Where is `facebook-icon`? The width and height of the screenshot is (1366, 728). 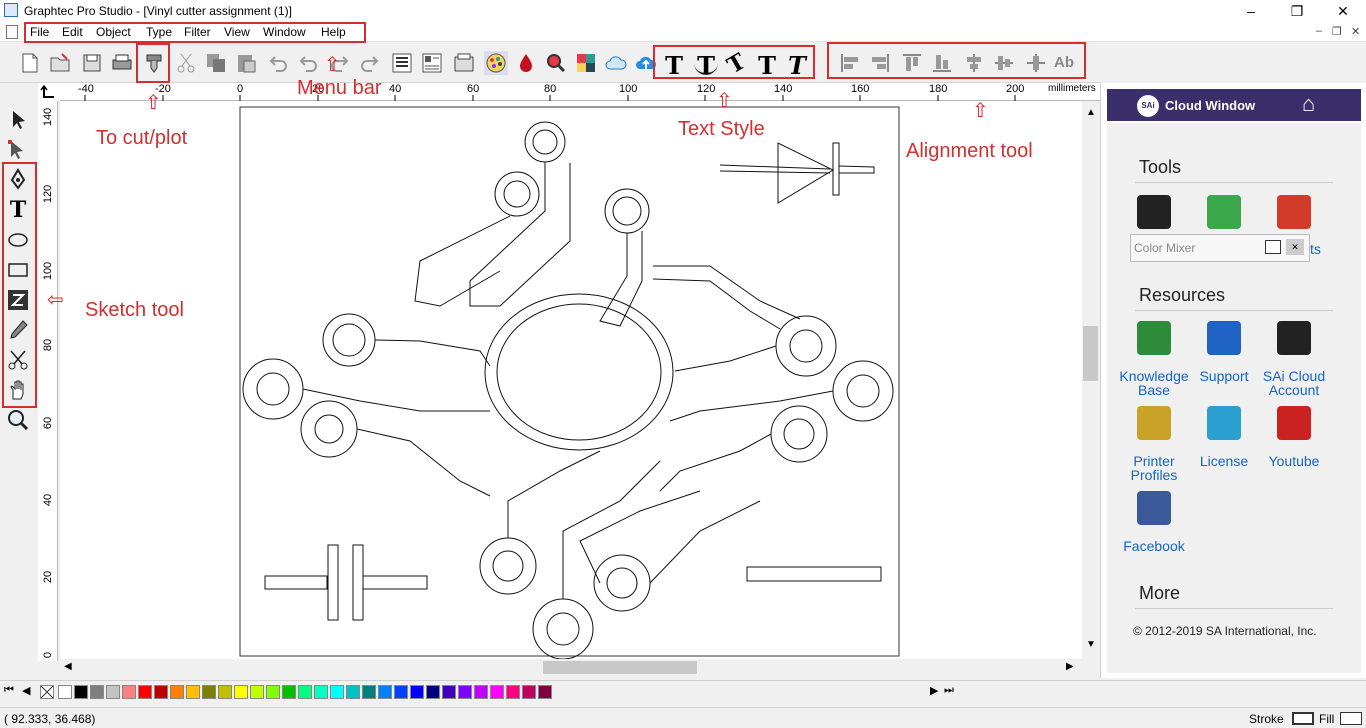
facebook-icon is located at coordinates (1154, 508).